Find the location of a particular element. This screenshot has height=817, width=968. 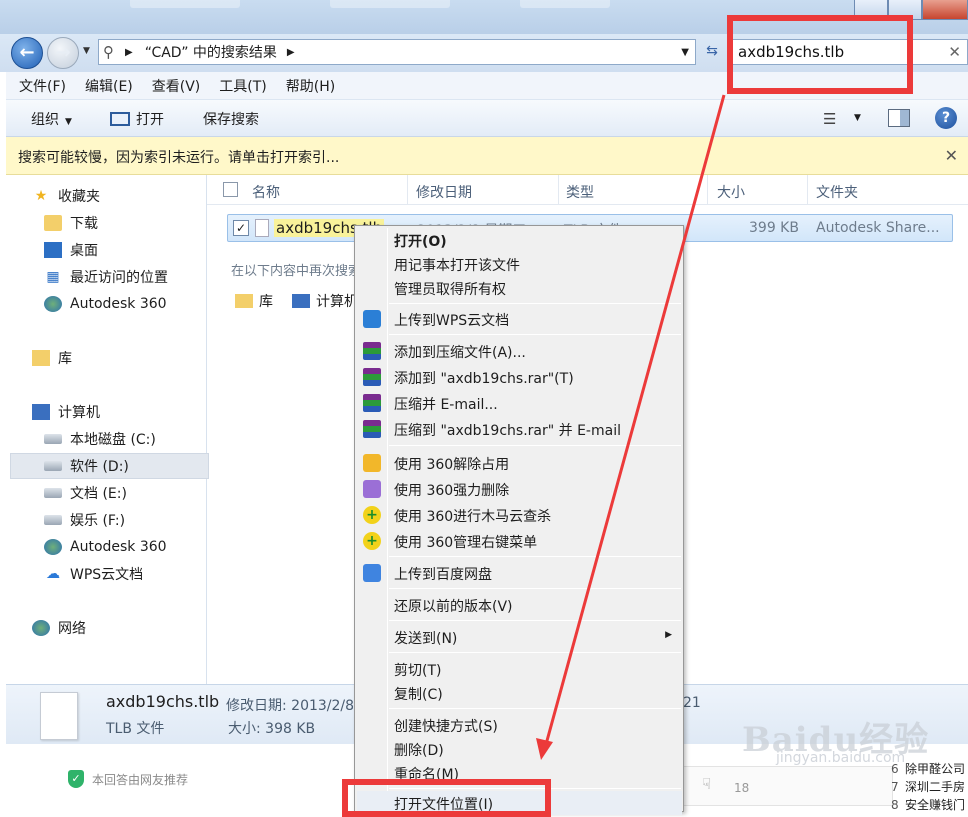

menu-item-label: 使用 360管理右键菜单 is located at coordinates (466, 543).